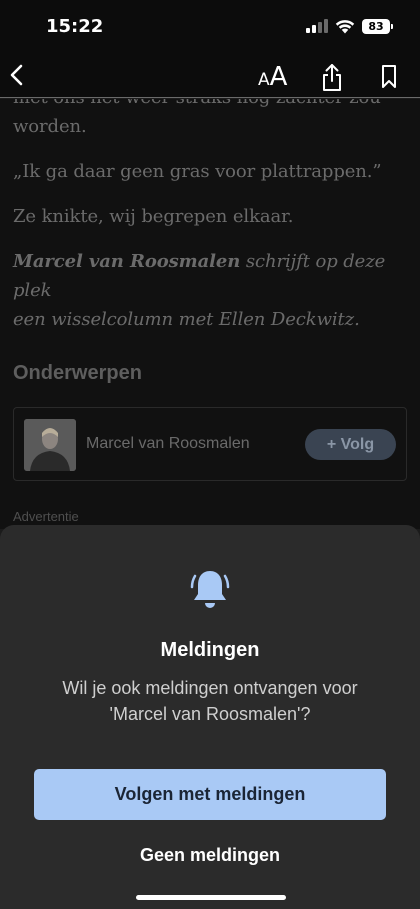  What do you see at coordinates (210, 105) in the screenshot?
I see `article-cut-line: met ons het weer straks nog zachter zou` at bounding box center [210, 105].